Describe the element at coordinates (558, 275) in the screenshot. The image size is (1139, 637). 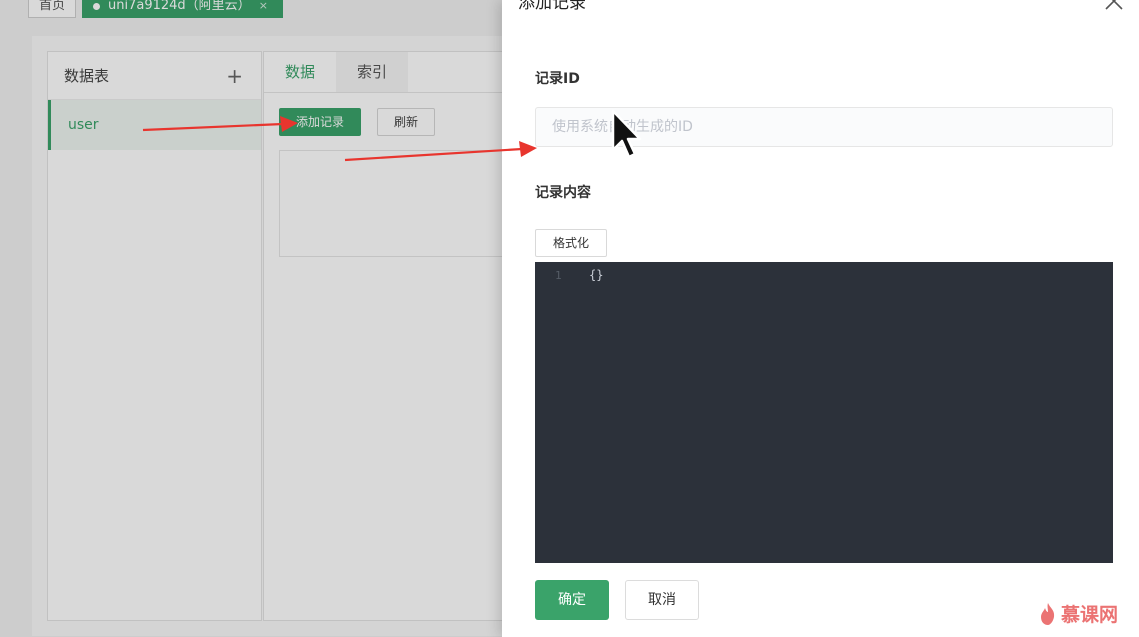
I see `line-number: 1` at that location.